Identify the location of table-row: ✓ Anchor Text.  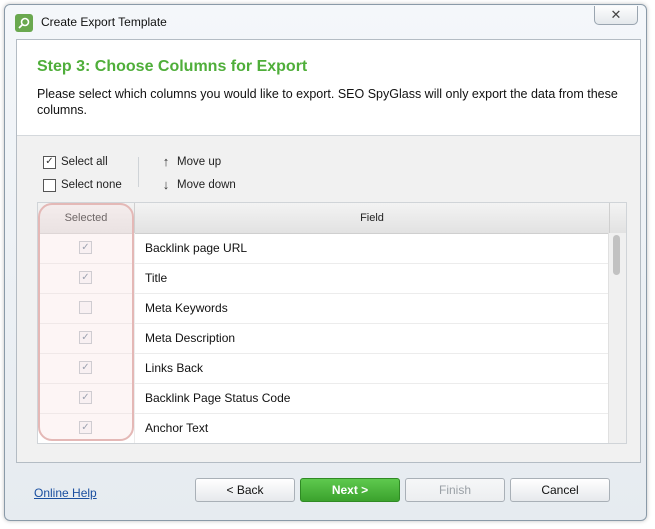
(324, 428).